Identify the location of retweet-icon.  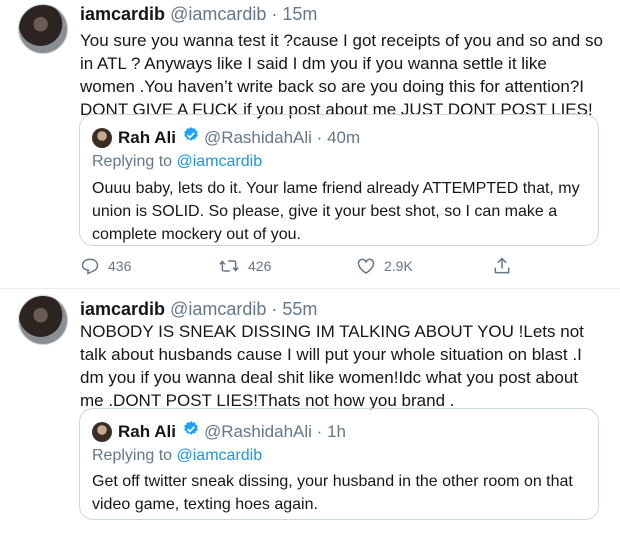
(229, 266).